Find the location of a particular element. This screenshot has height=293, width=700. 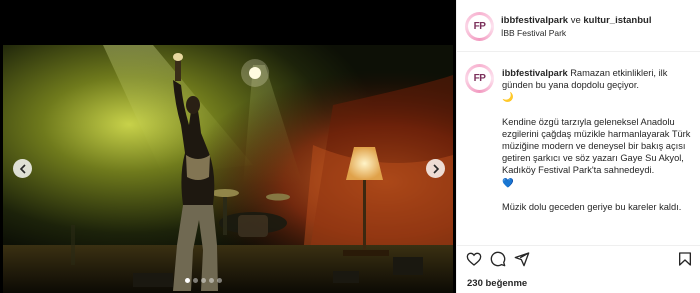

account-avatar: FP is located at coordinates (479, 26).